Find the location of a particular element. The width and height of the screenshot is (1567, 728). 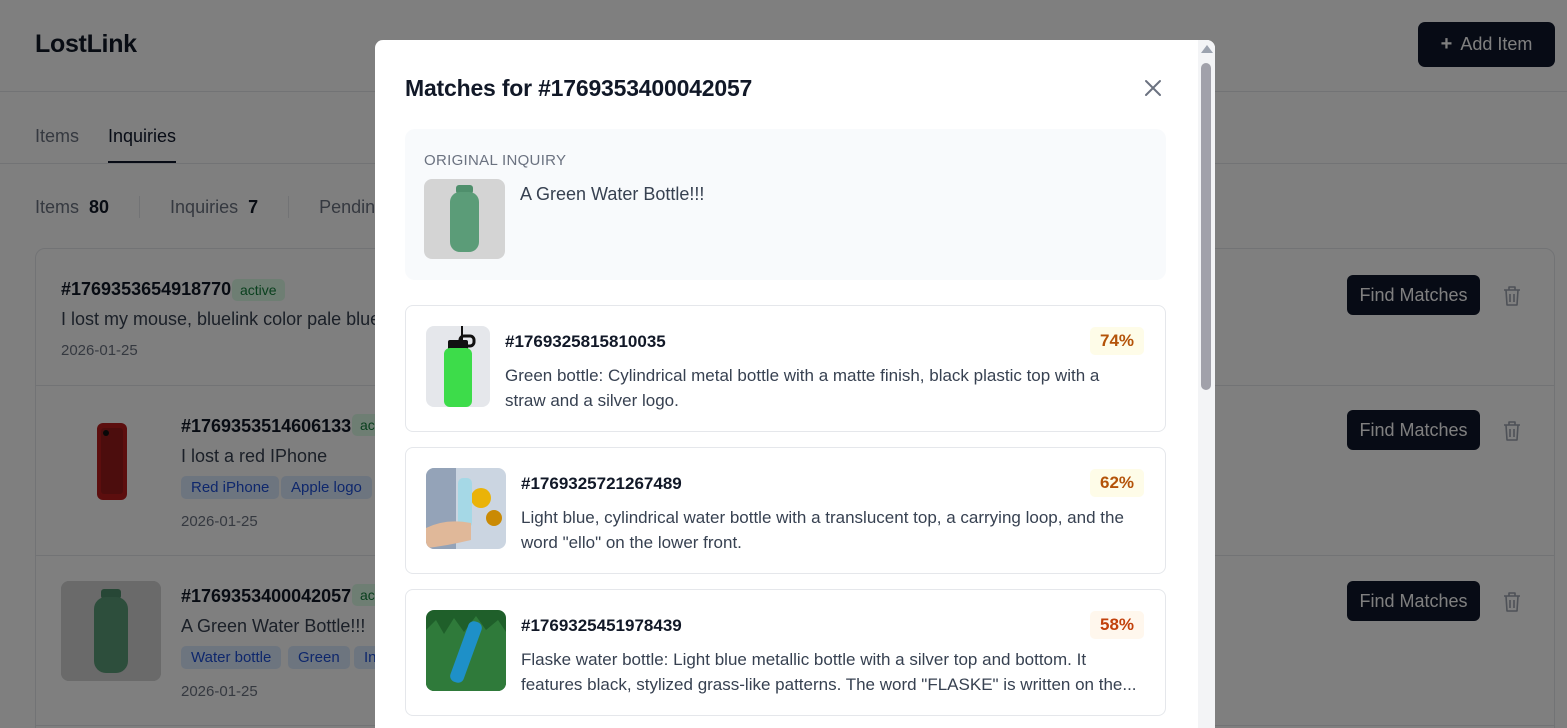

scrollbar-thumb is located at coordinates (1206, 226).